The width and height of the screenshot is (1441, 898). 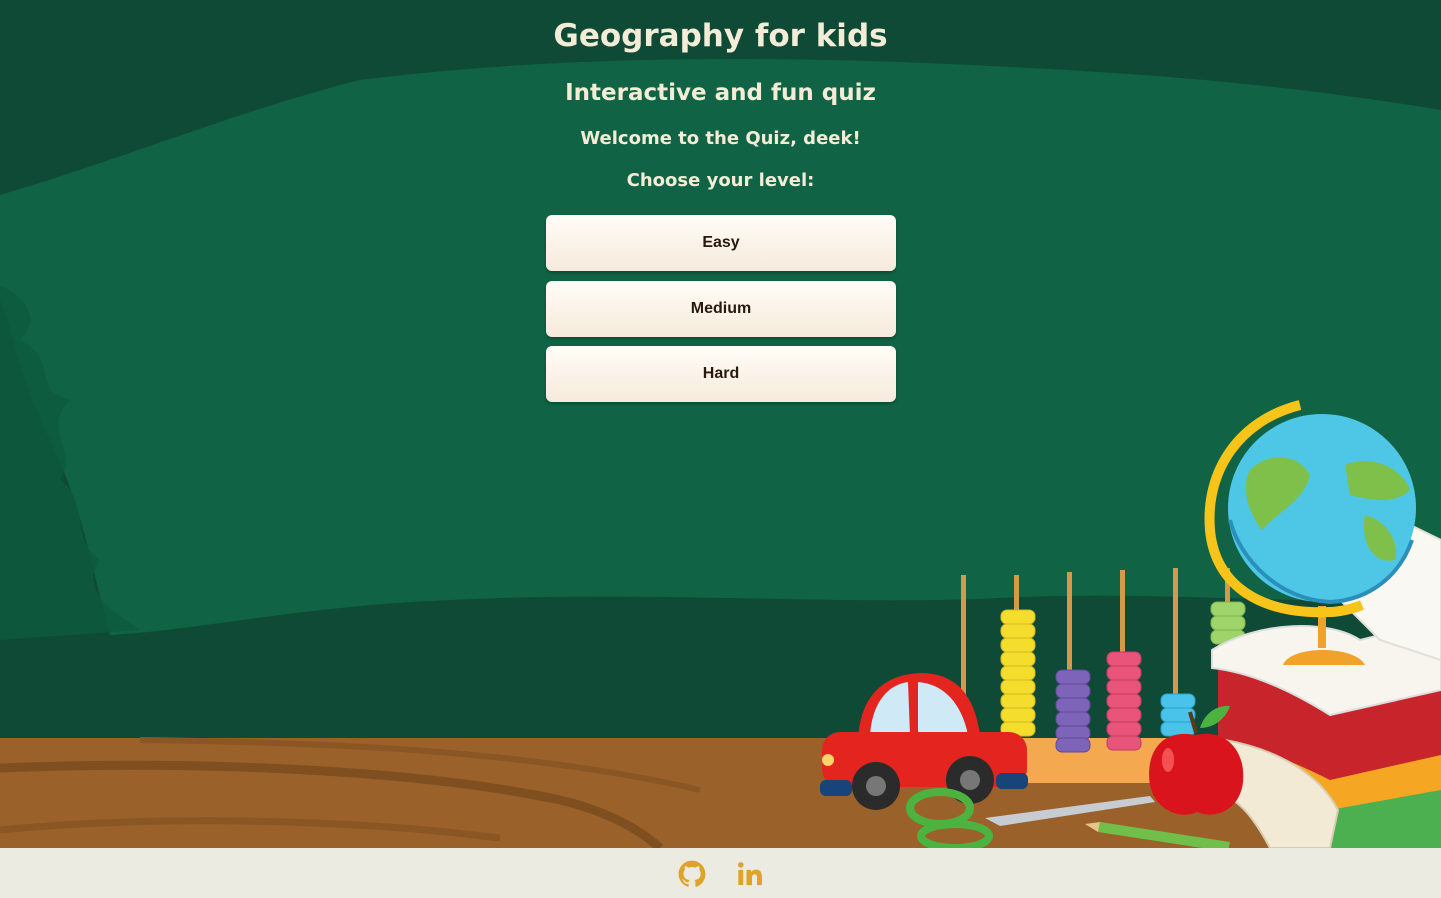 I want to click on footer, so click(x=720, y=873).